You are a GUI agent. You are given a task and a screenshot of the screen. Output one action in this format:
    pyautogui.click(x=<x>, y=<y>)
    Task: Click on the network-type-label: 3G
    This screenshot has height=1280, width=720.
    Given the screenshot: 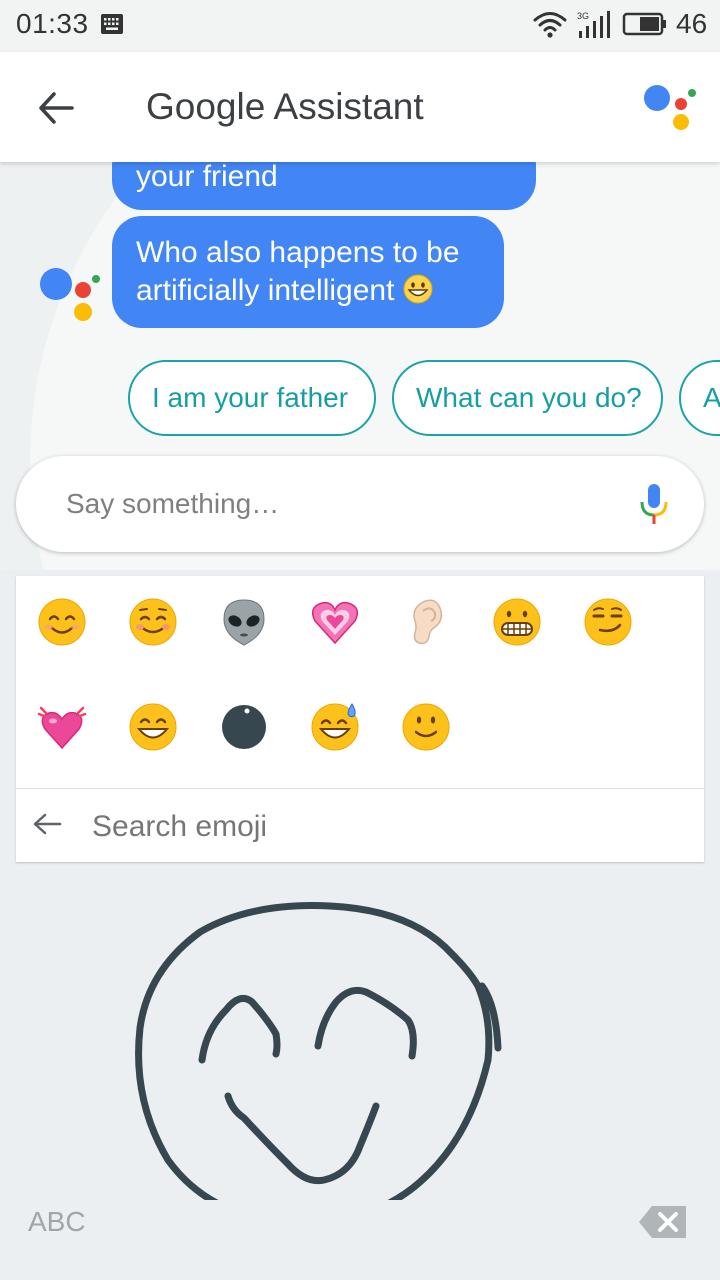 What is the action you would take?
    pyautogui.click(x=583, y=16)
    